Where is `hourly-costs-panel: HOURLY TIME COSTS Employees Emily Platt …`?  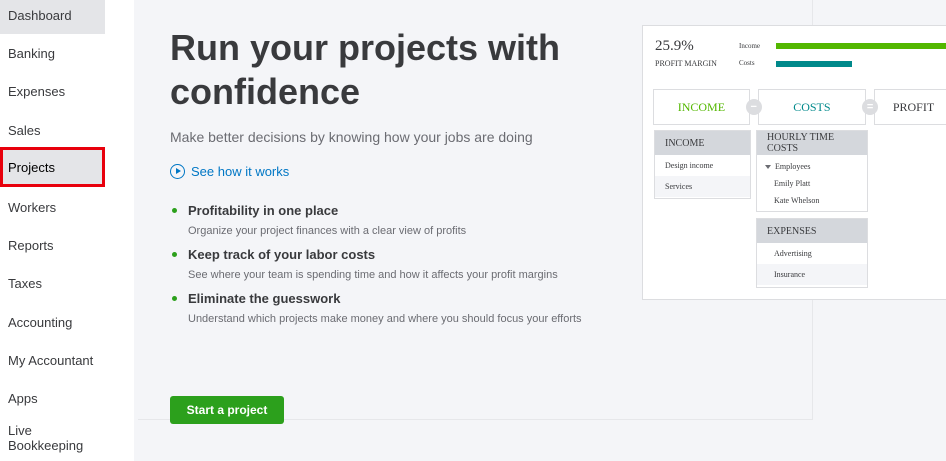
hourly-costs-panel: HOURLY TIME COSTS Employees Emily Platt … is located at coordinates (812, 171).